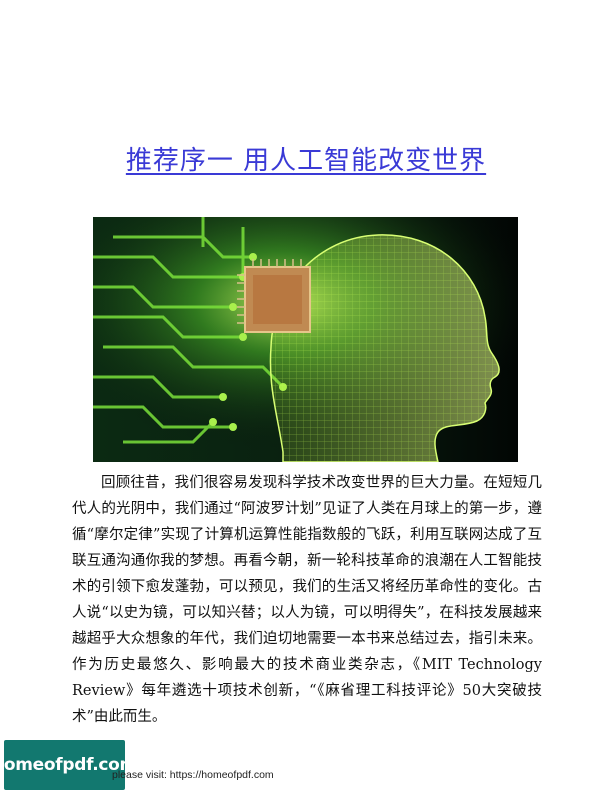 The width and height of the screenshot is (612, 792). What do you see at coordinates (306, 161) in the screenshot?
I see `chapter-title-link: 推荐序一 用人工智能改变世界` at bounding box center [306, 161].